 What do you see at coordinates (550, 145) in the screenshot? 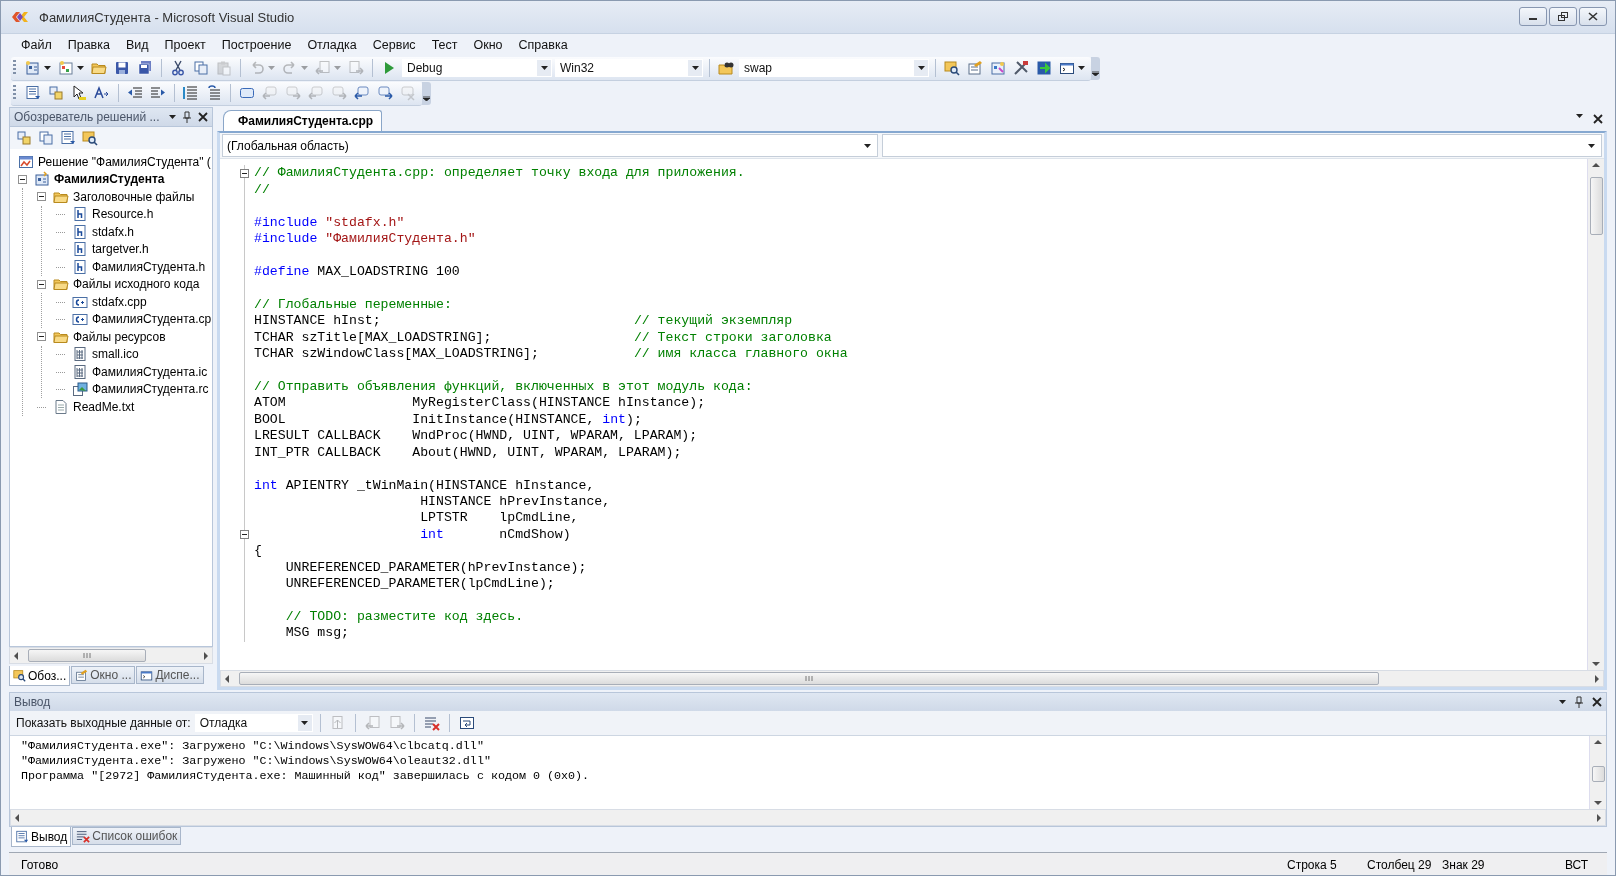
I see `scope-dropdown: (Глобальная область)` at bounding box center [550, 145].